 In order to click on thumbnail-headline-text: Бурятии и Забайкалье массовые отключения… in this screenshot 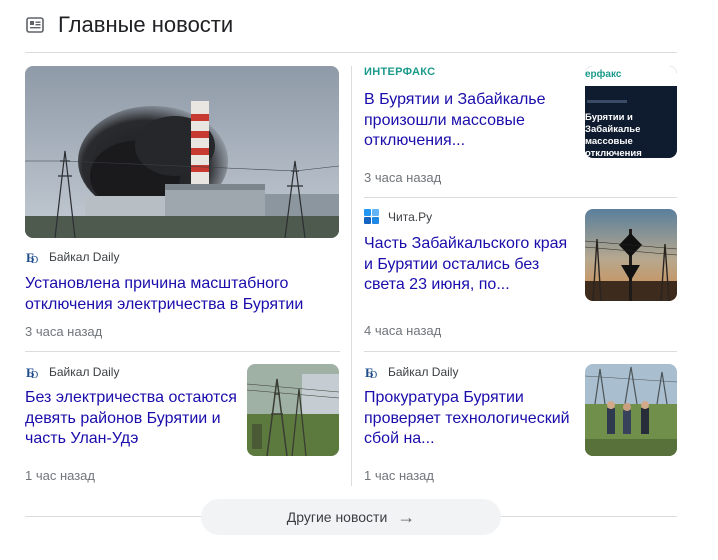, I will do `click(613, 135)`.